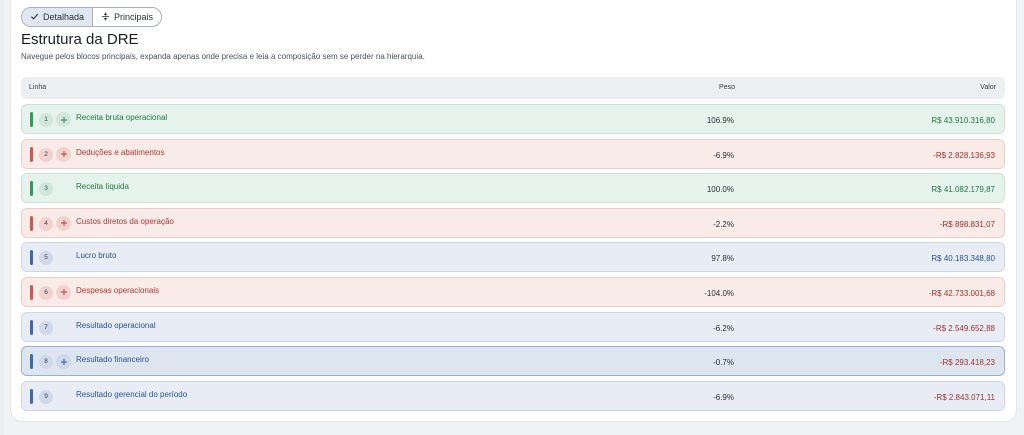 This screenshot has width=1024, height=435. I want to click on row-value: R$ 43.910.316,80, so click(963, 120).